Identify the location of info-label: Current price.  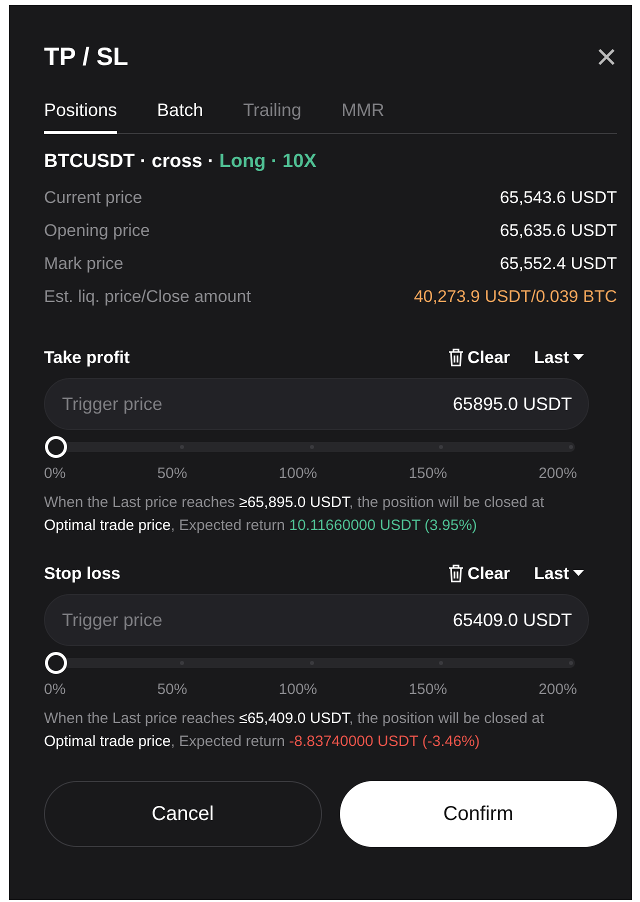
(93, 197).